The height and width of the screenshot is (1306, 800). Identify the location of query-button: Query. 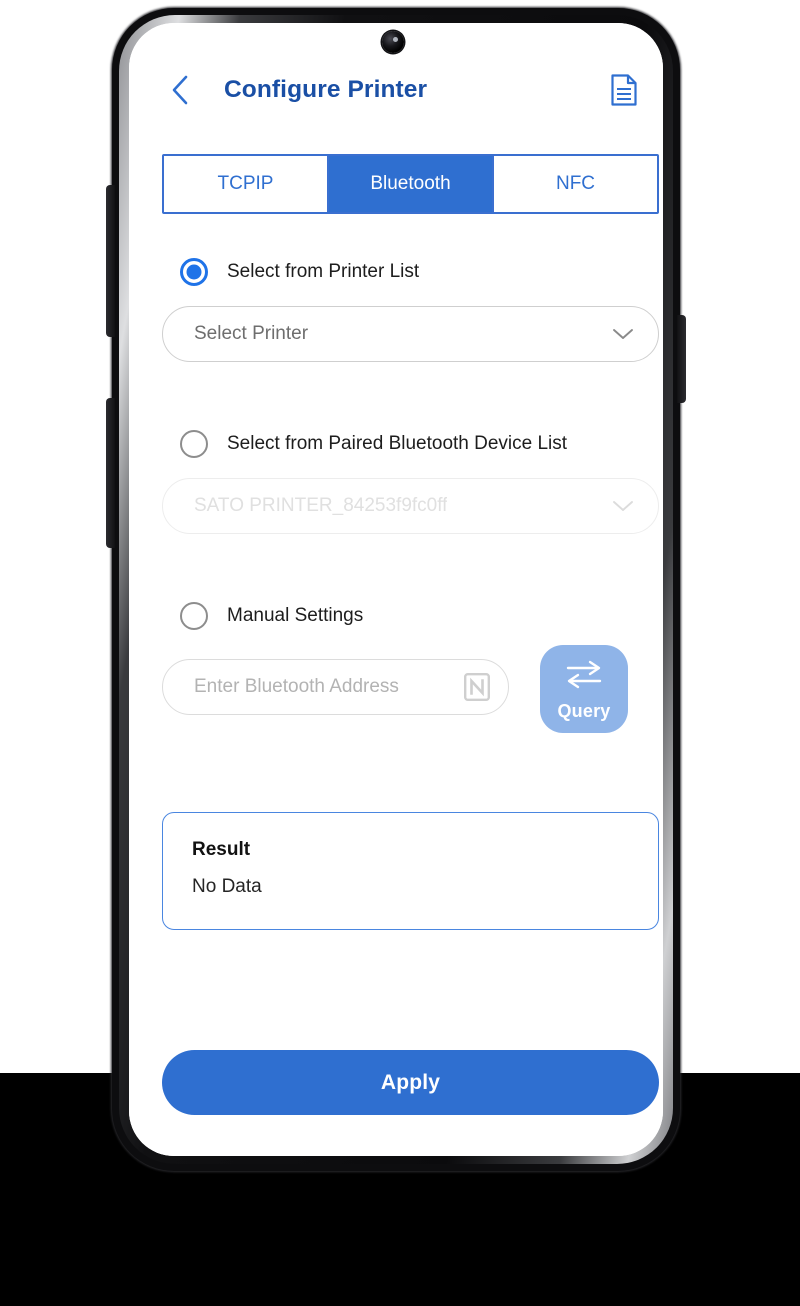
(584, 689).